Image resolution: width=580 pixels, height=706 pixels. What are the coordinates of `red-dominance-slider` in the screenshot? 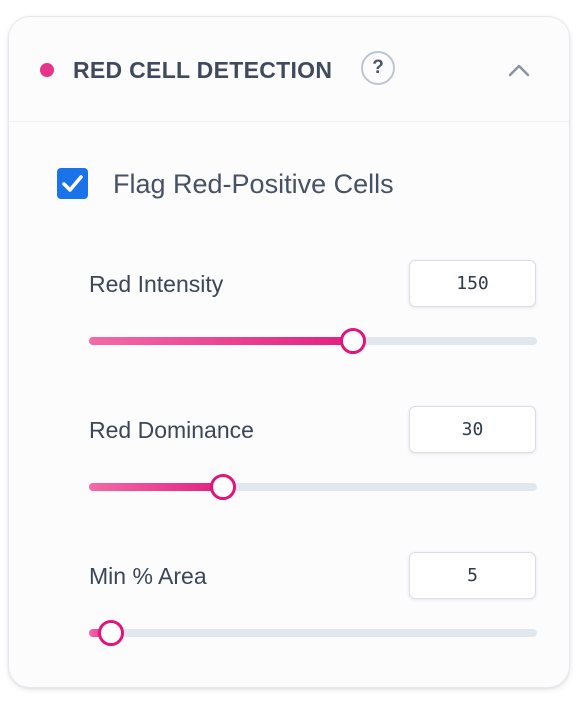 It's located at (313, 487).